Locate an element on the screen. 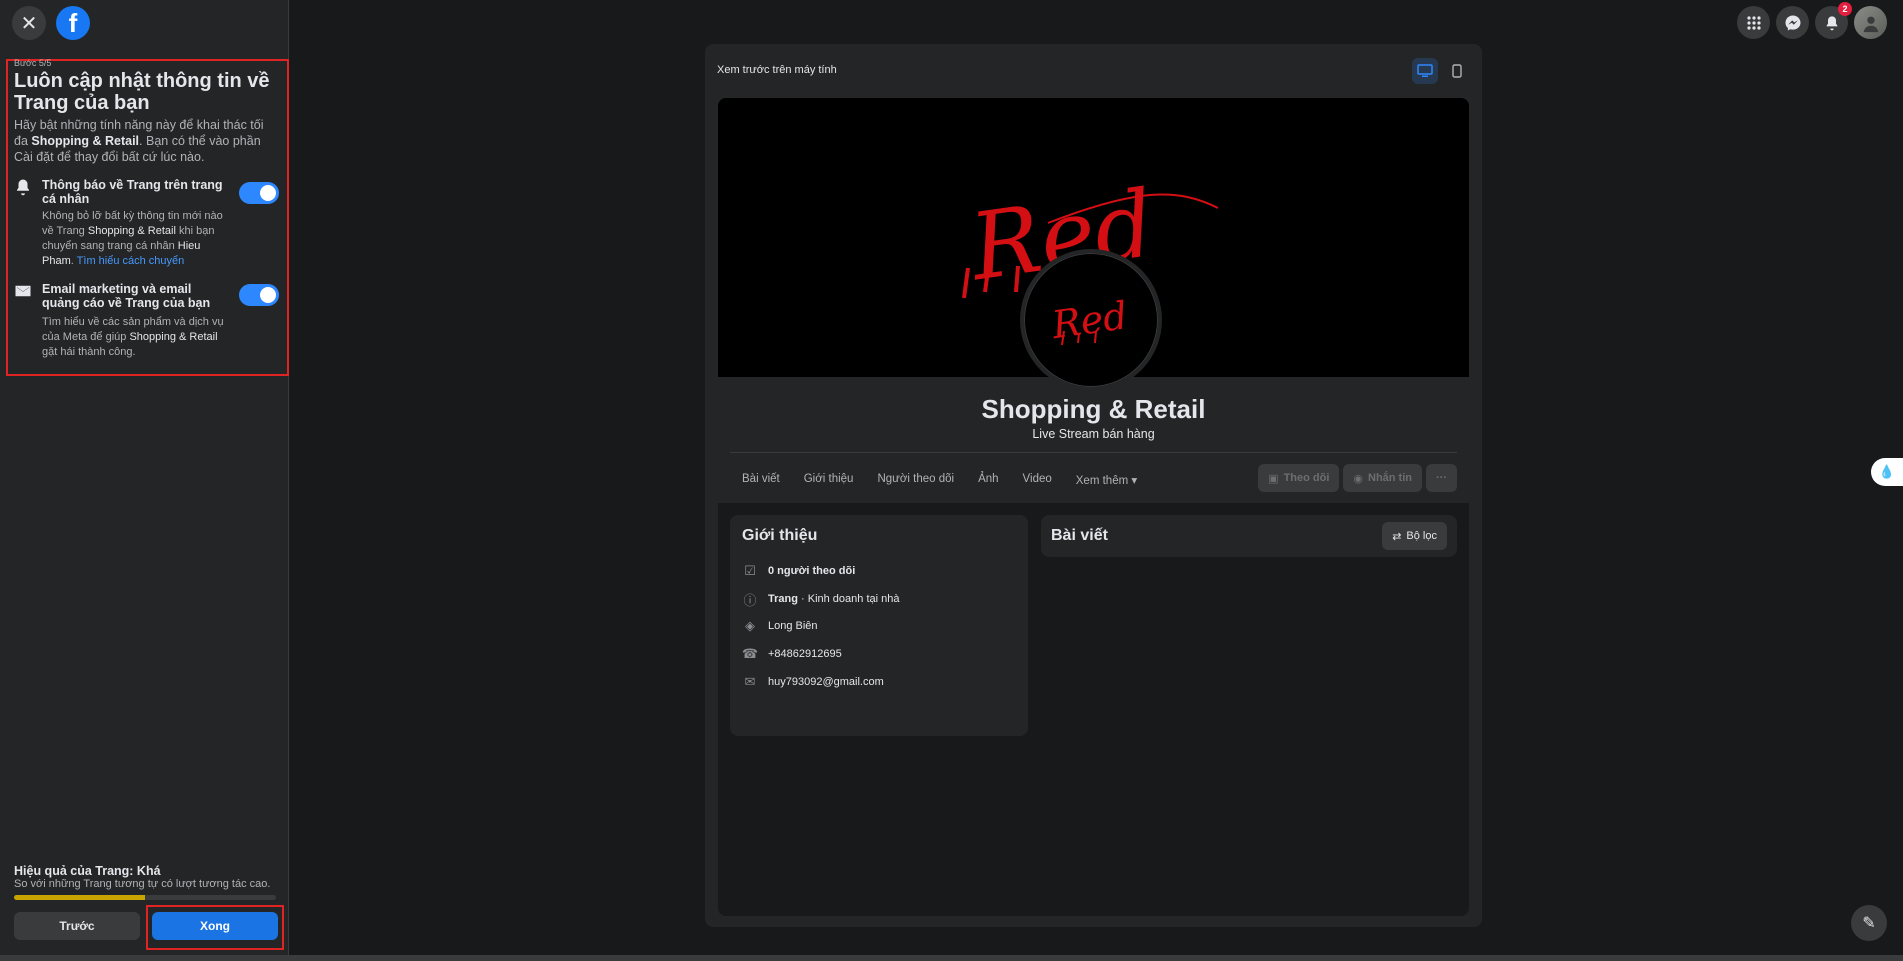 The height and width of the screenshot is (961, 1903). filter-button: ⇄ Bộ lọc is located at coordinates (1414, 536).